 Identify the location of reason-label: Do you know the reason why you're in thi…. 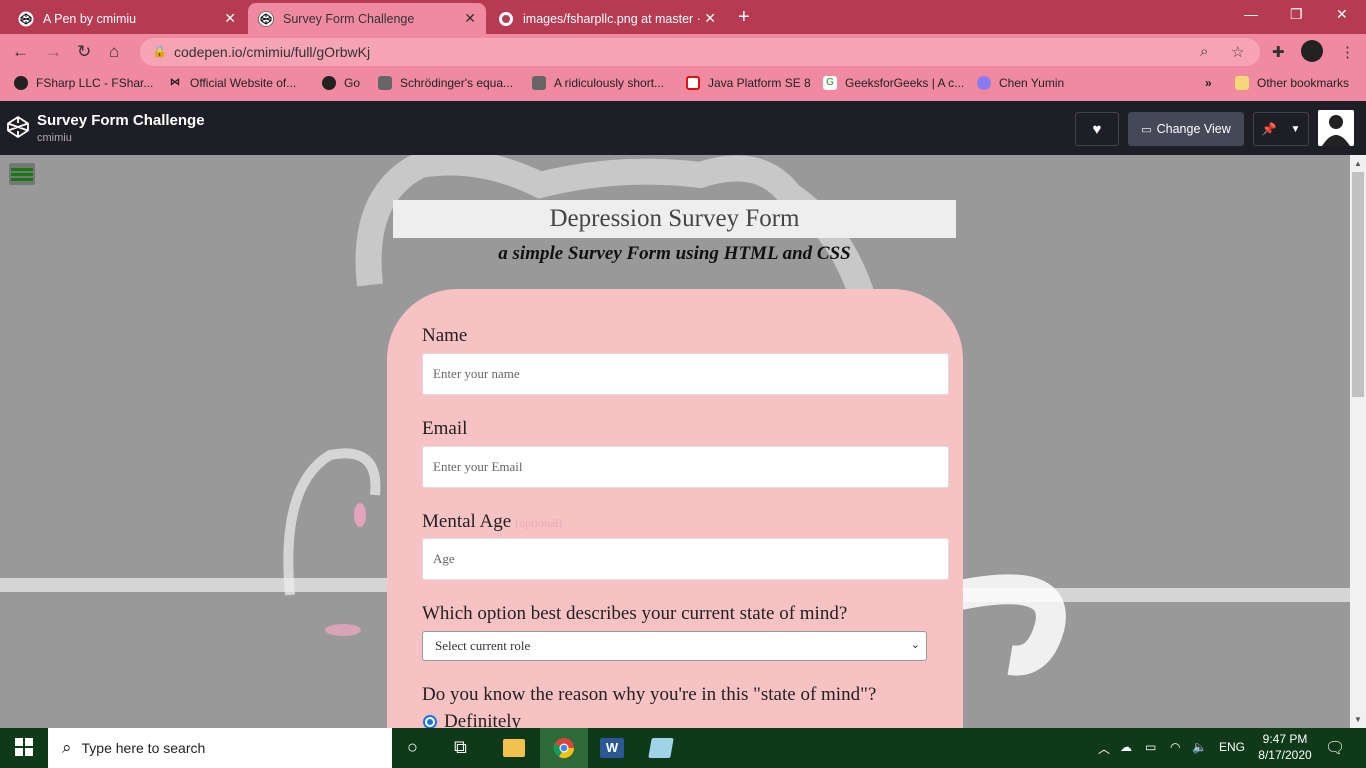
(649, 694).